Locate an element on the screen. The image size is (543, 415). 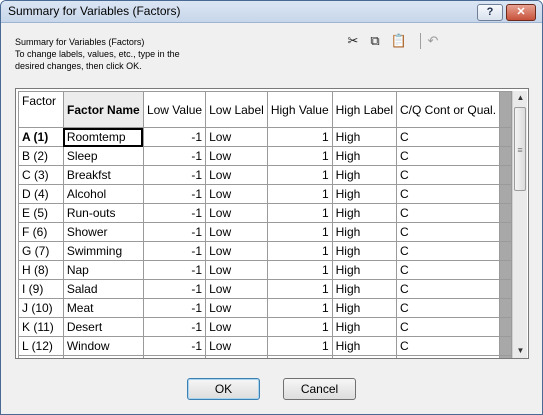
ok-button: OK is located at coordinates (223, 389).